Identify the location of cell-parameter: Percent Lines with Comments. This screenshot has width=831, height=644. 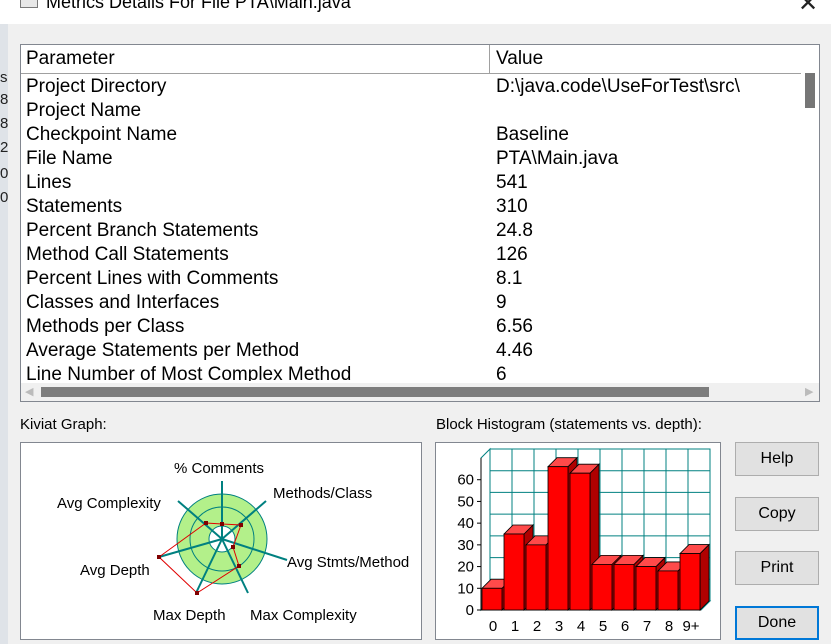
(152, 278).